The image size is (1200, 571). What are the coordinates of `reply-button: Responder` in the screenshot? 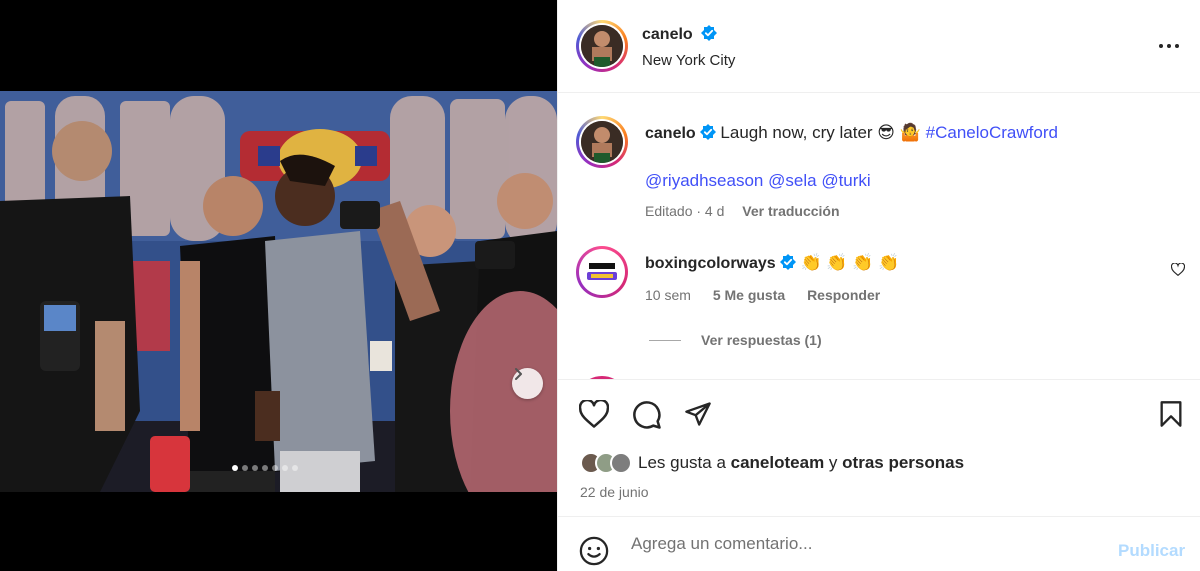 It's located at (843, 295).